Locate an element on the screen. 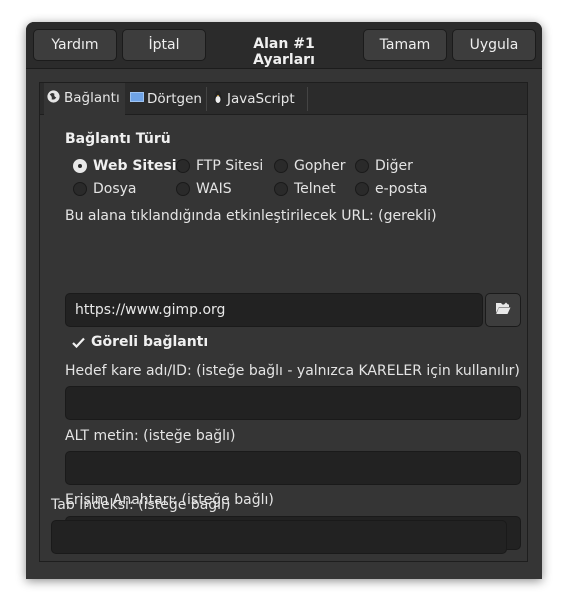 Image resolution: width=568 pixels, height=608 pixels. radio-other: Diğer is located at coordinates (384, 166).